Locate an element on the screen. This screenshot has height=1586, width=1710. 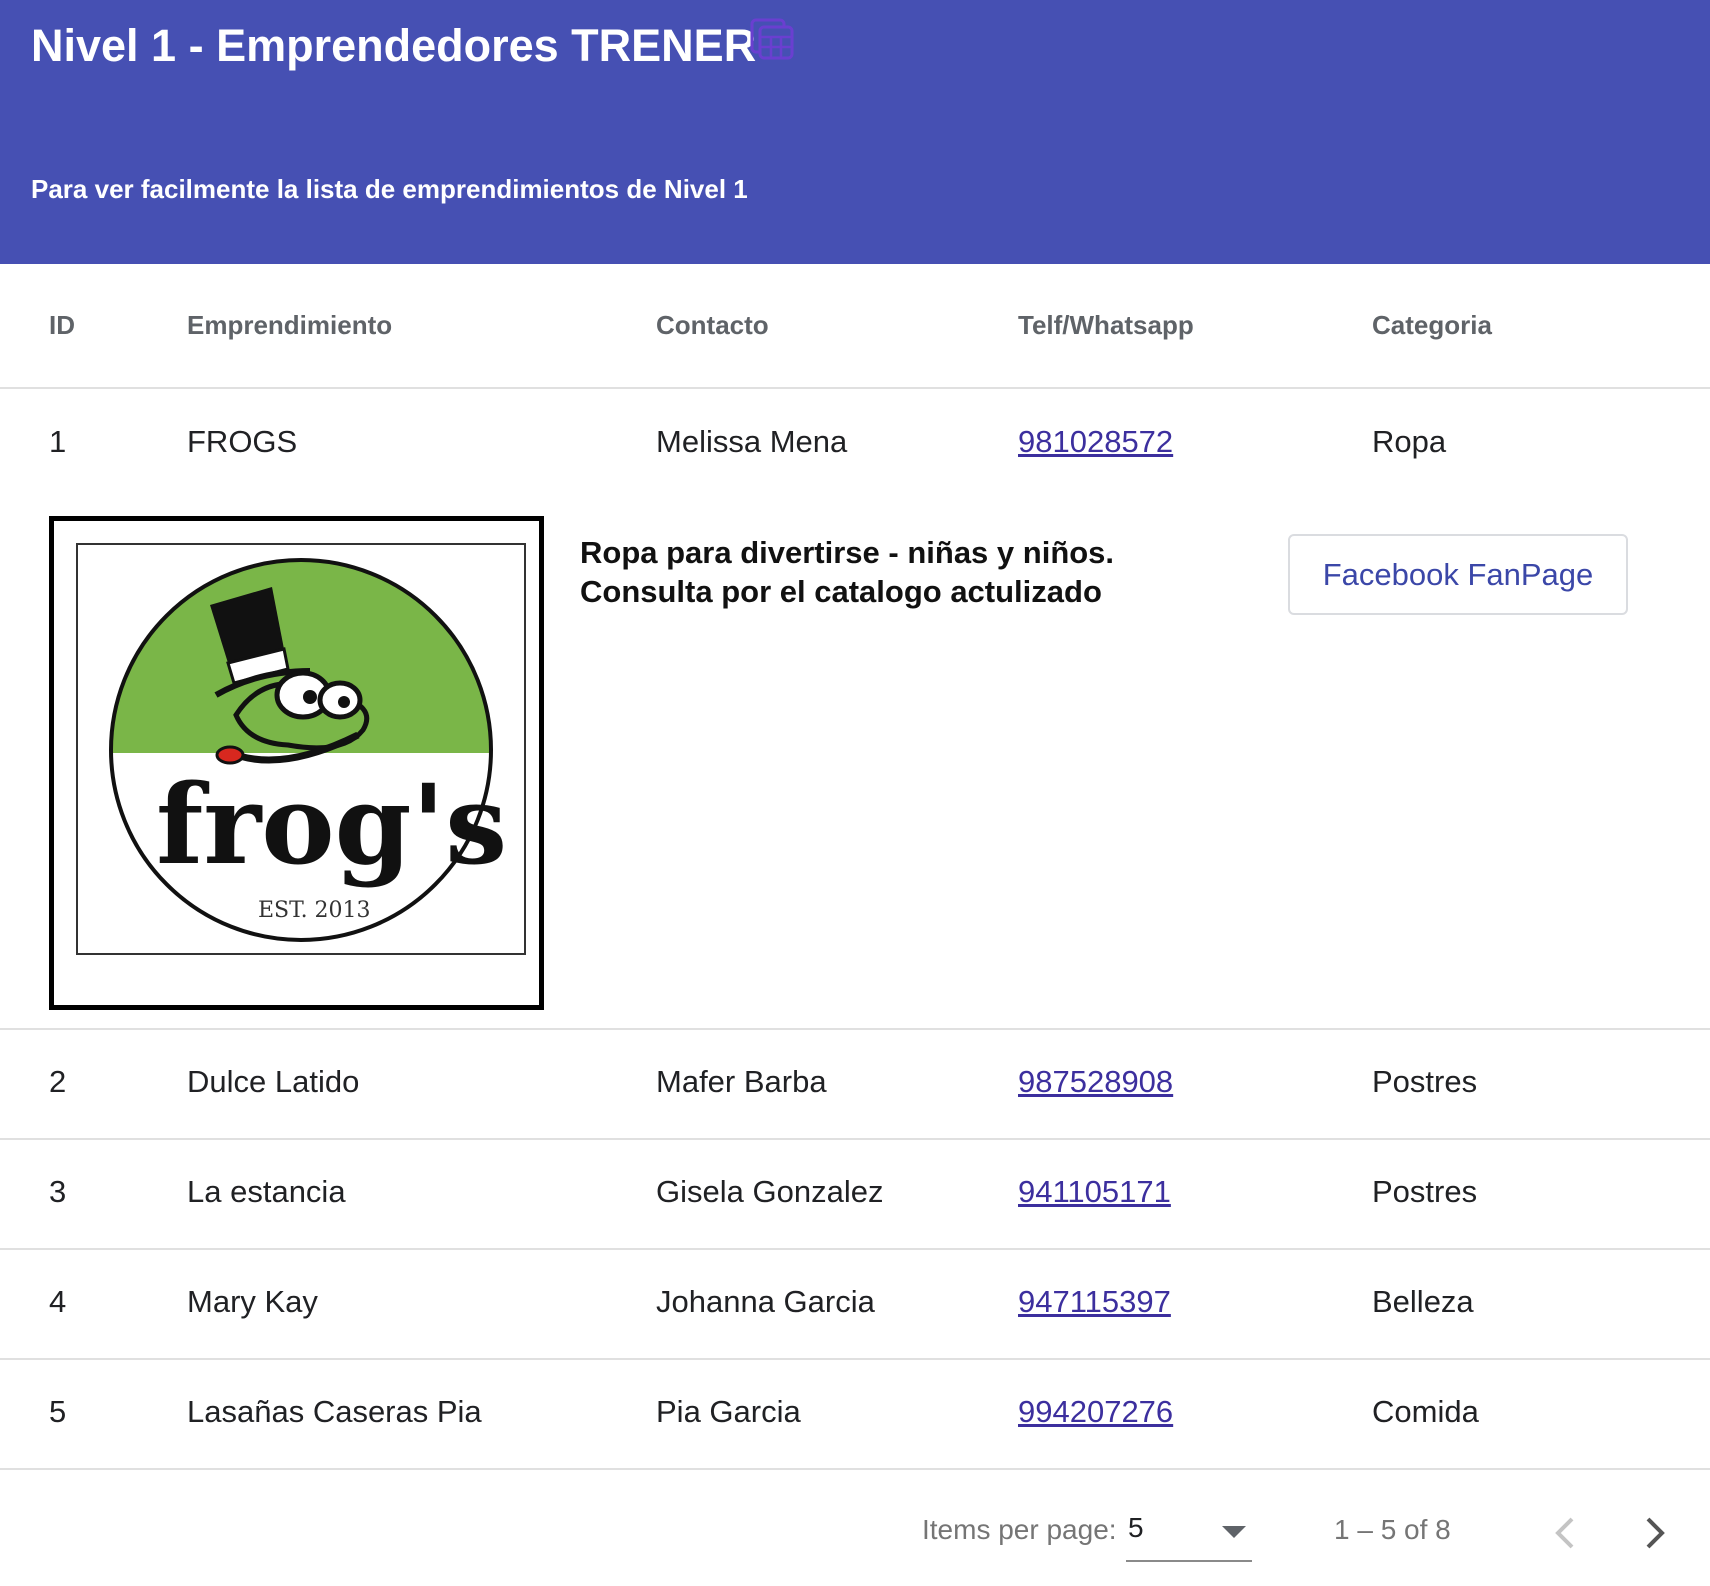
column-header-id: ID is located at coordinates (62, 325).